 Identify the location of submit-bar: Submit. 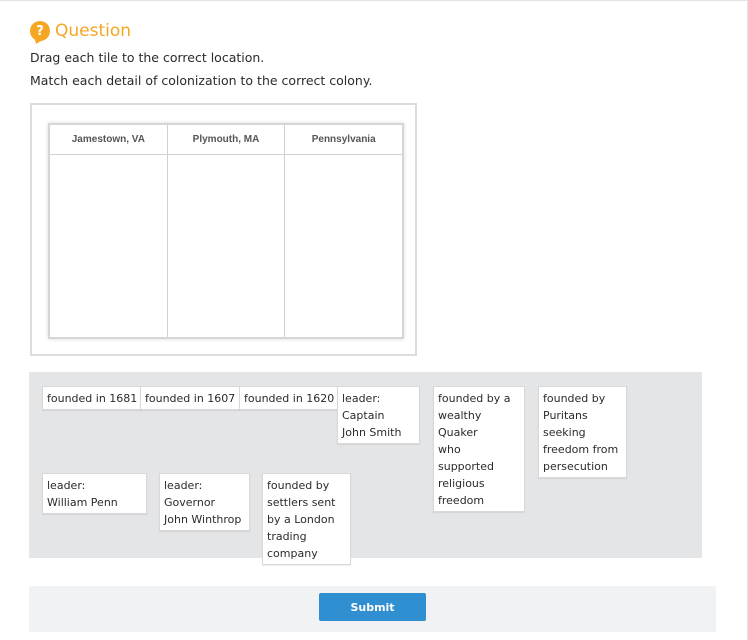
(372, 609).